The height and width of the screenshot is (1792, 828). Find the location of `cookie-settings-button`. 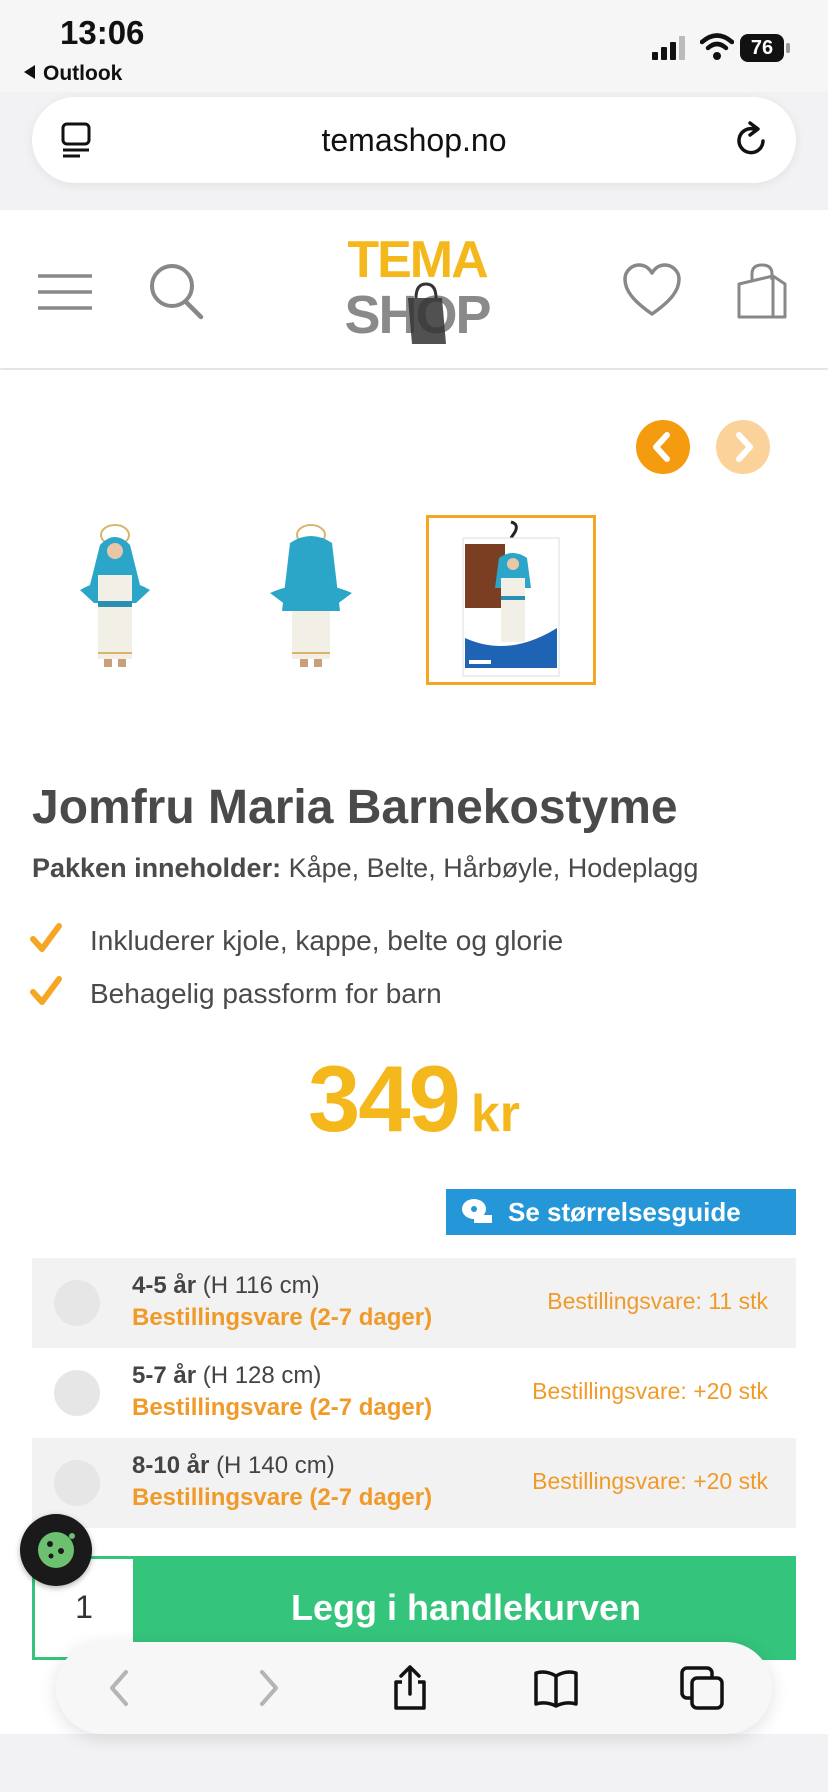

cookie-settings-button is located at coordinates (56, 1550).